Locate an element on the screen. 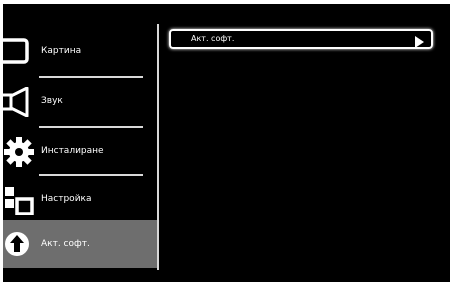 The width and height of the screenshot is (454, 286). blocks-icon is located at coordinates (20, 200).